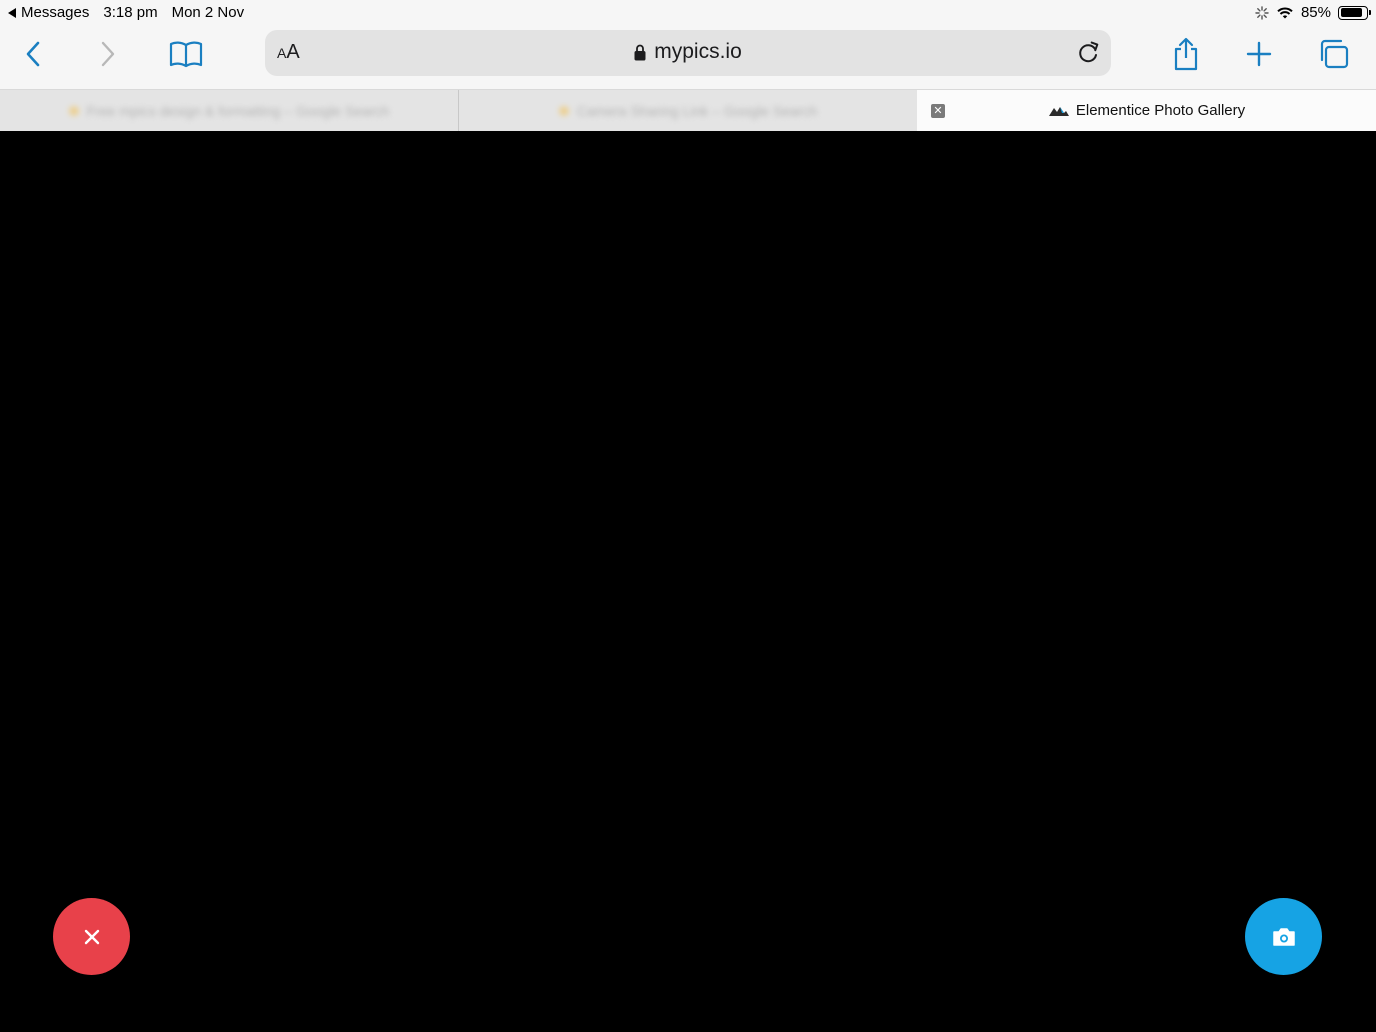 The image size is (1376, 1032). I want to click on status-left: Messages 3:18 pm Mon 2 Nov, so click(126, 12).